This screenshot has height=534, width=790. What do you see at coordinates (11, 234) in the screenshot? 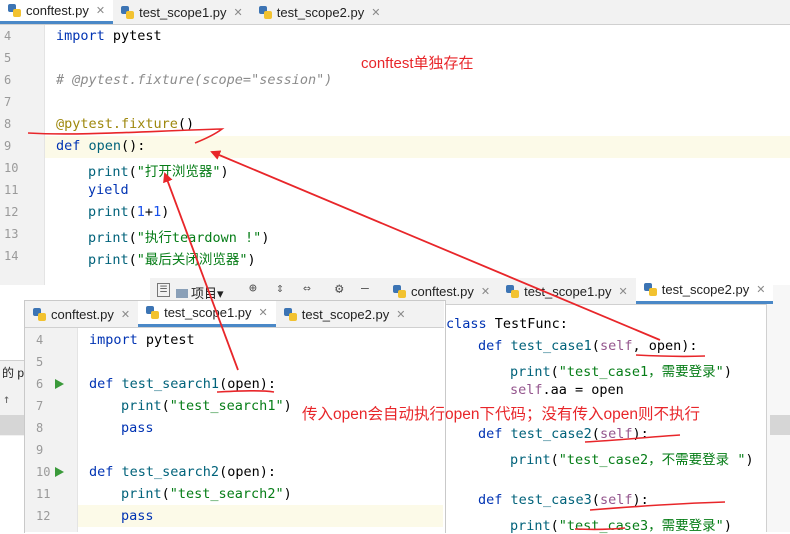
I see `line-number: 13` at bounding box center [11, 234].